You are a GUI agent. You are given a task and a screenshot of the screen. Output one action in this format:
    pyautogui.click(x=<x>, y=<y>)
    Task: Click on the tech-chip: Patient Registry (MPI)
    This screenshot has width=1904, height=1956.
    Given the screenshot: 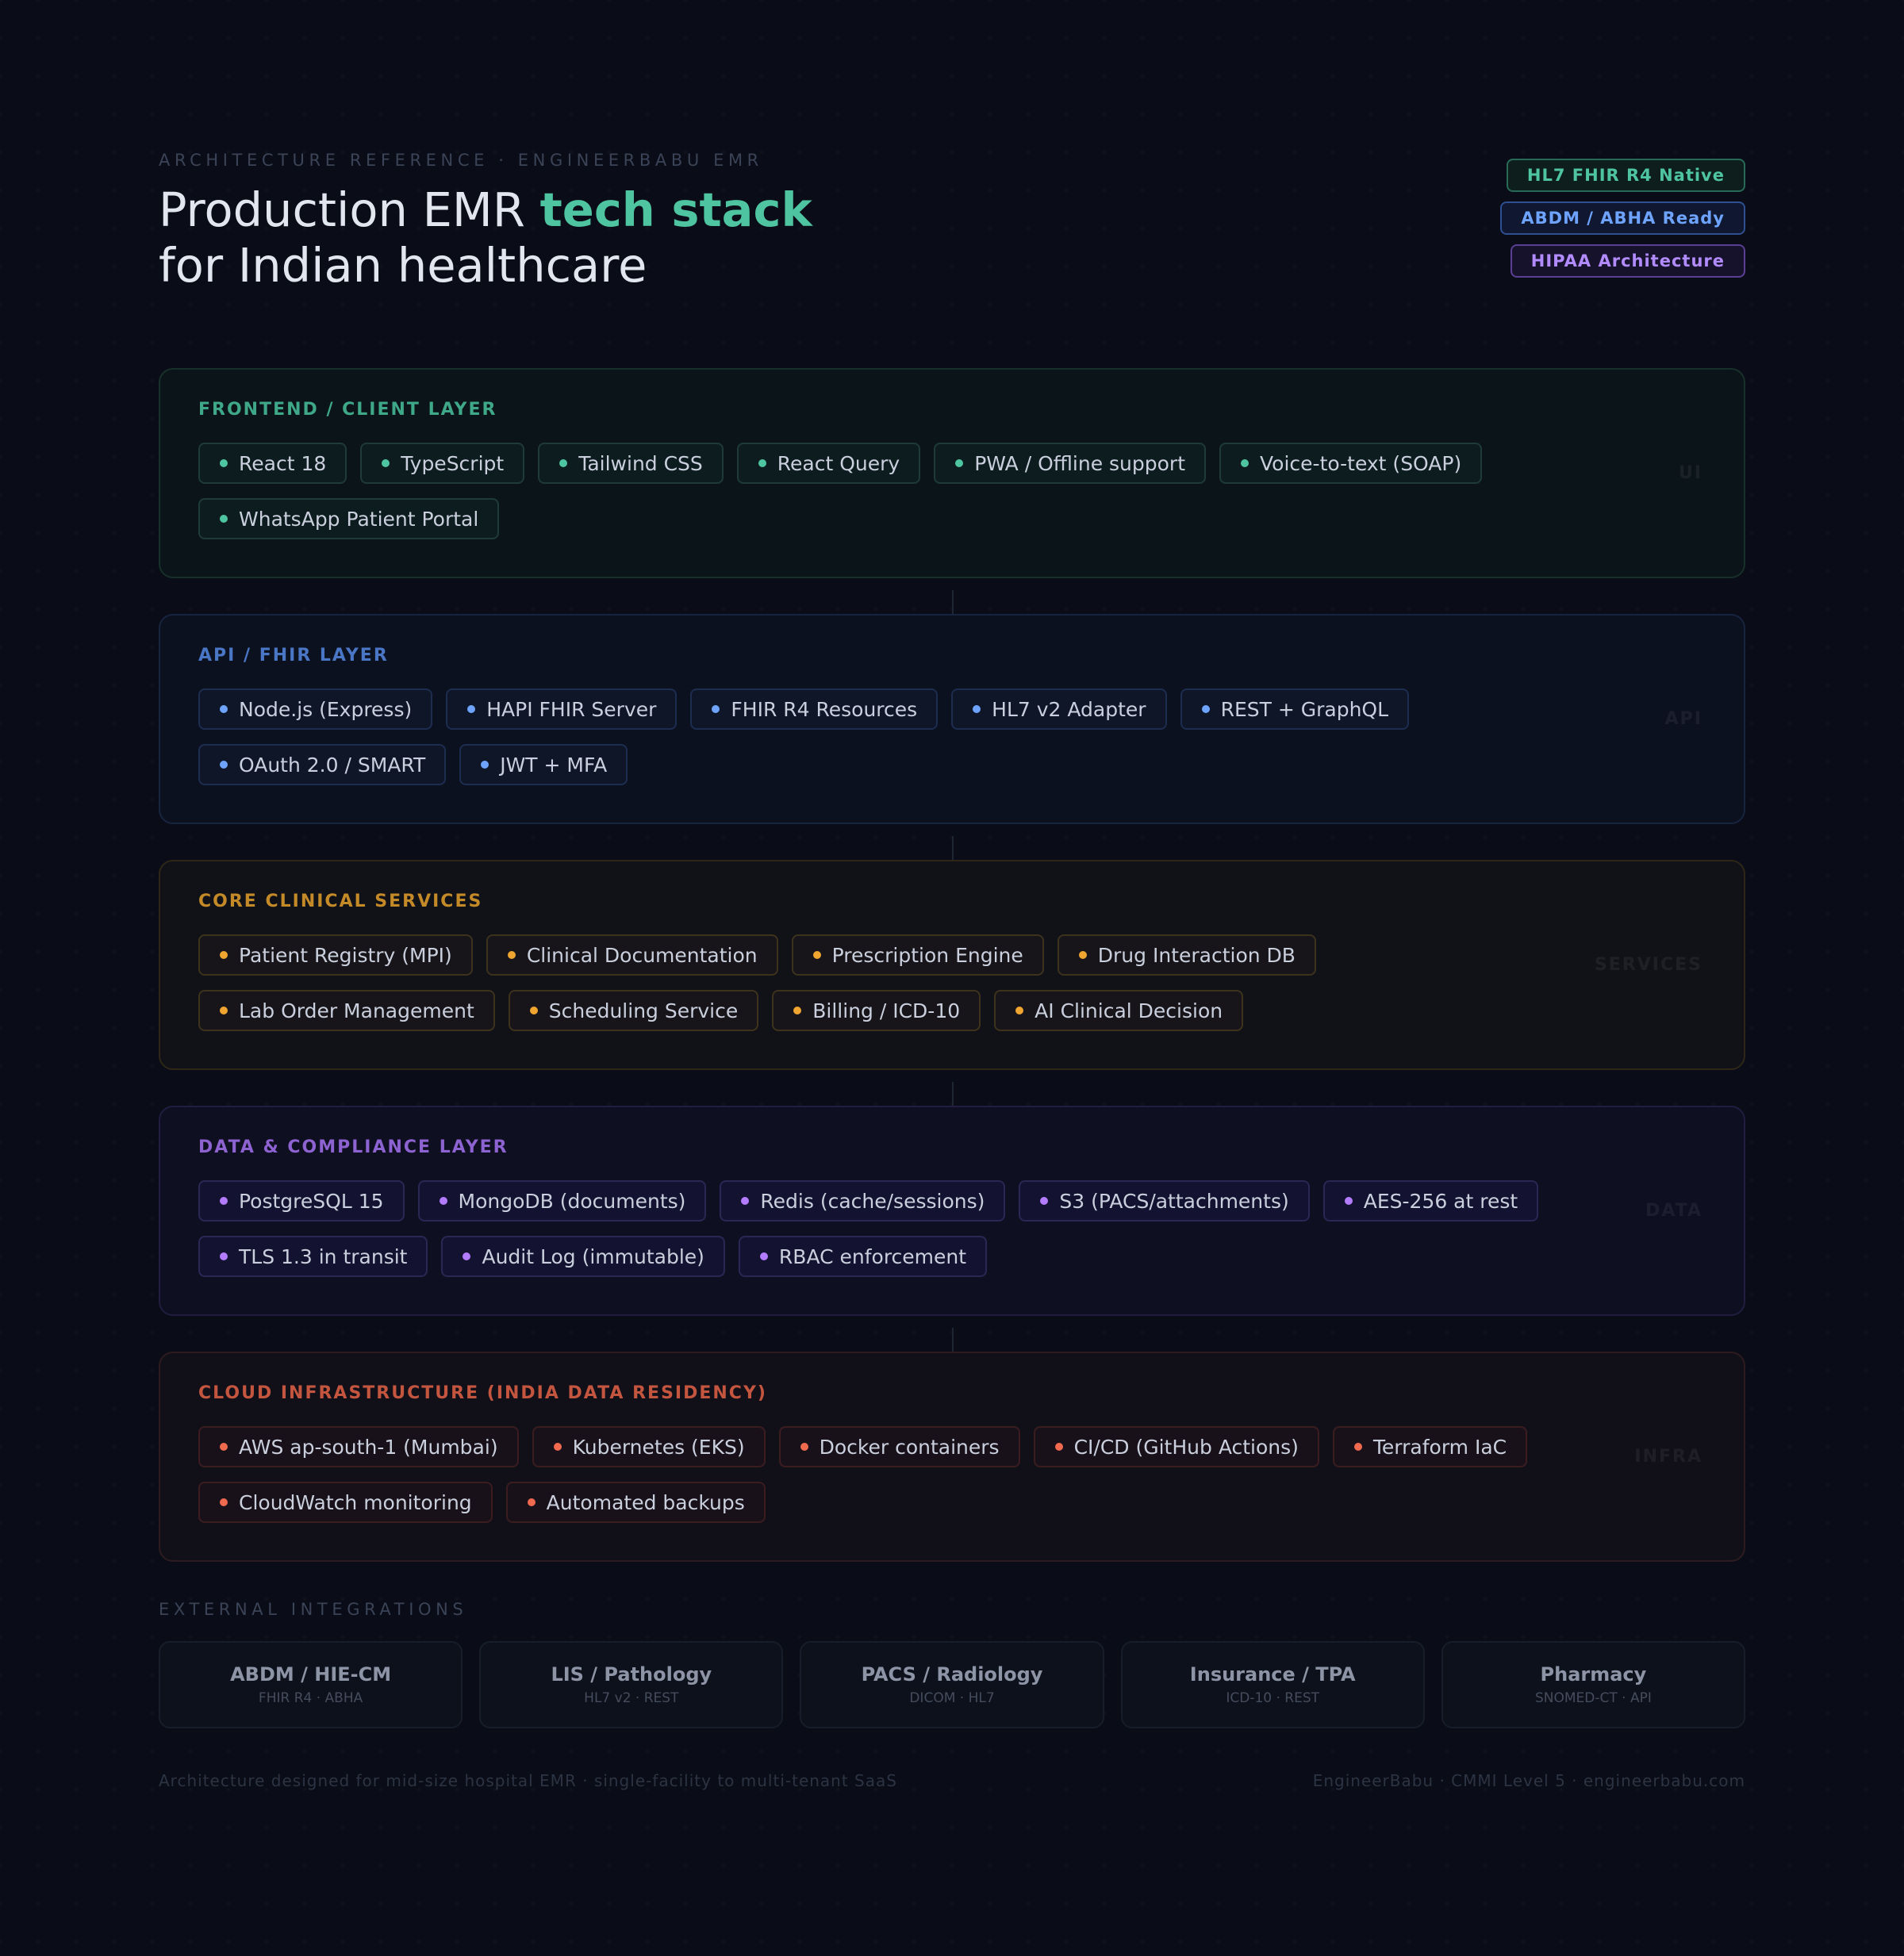 What is the action you would take?
    pyautogui.click(x=335, y=955)
    